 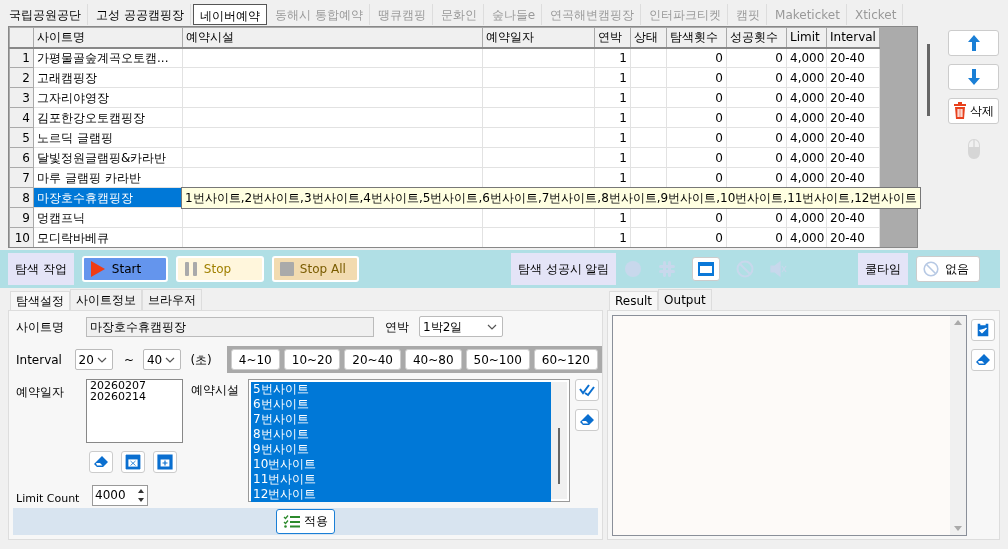 What do you see at coordinates (93, 359) in the screenshot?
I see `interval-from-dropdown: 20` at bounding box center [93, 359].